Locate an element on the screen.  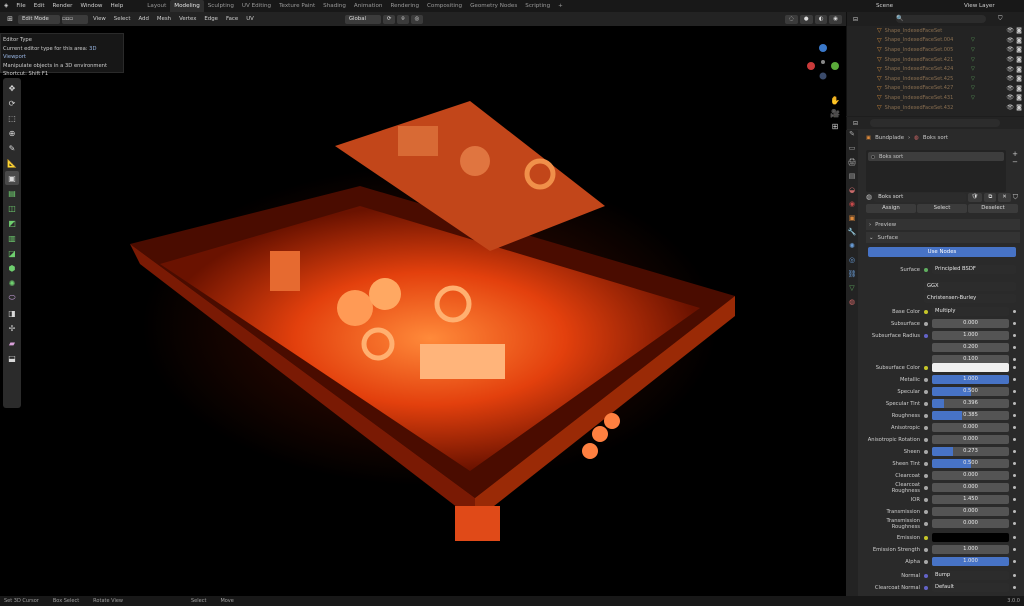
smooth-icon: ⬭ is located at coordinates (12, 298).